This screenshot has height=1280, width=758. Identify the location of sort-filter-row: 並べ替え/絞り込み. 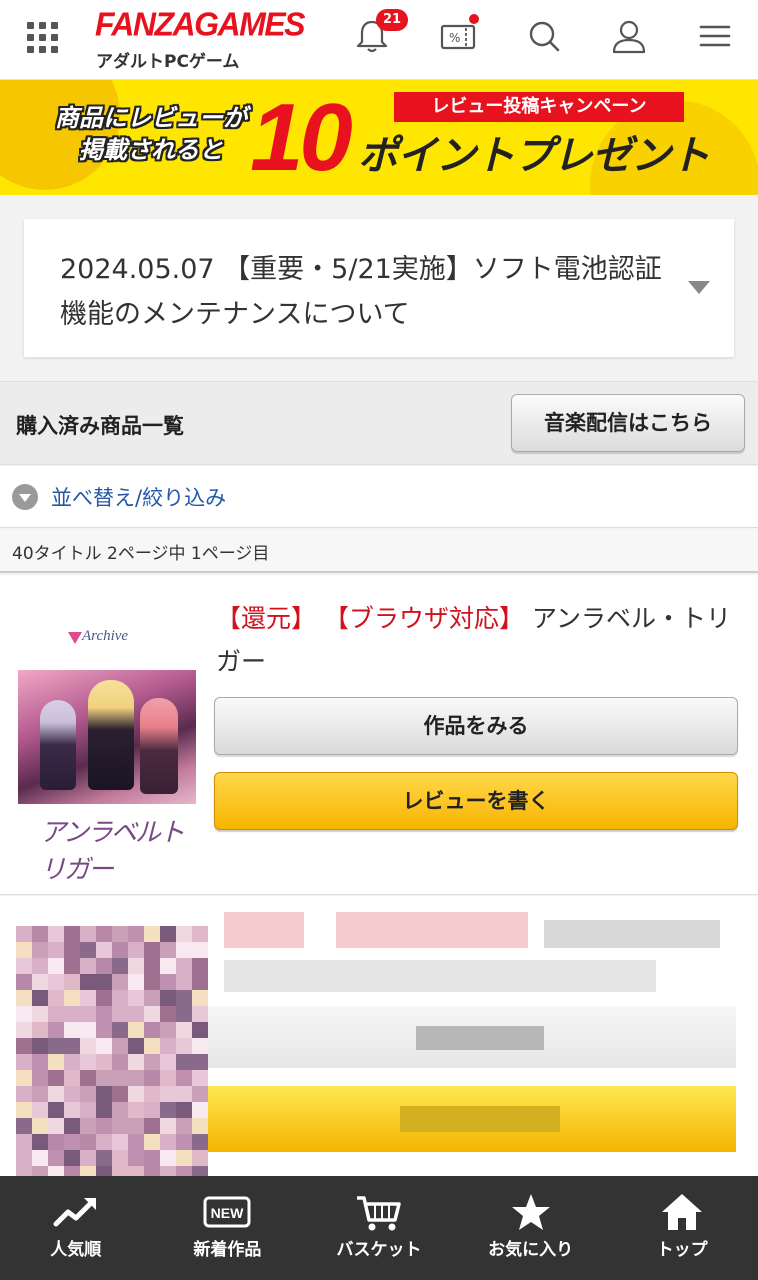
(379, 497).